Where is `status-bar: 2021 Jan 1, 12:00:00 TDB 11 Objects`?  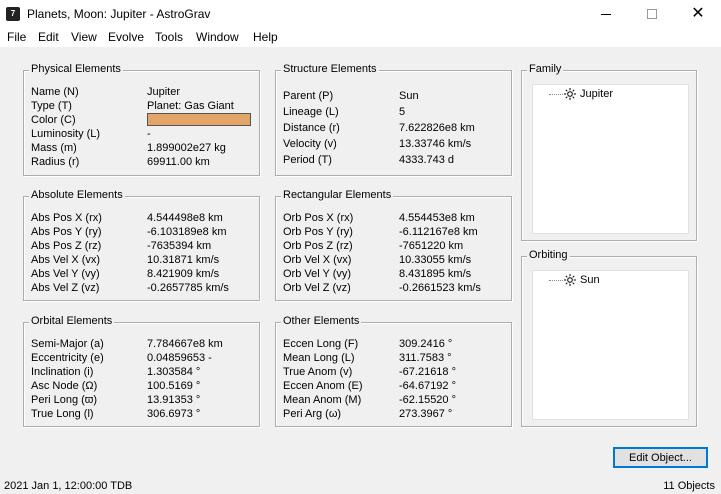
status-bar: 2021 Jan 1, 12:00:00 TDB 11 Objects is located at coordinates (360, 486).